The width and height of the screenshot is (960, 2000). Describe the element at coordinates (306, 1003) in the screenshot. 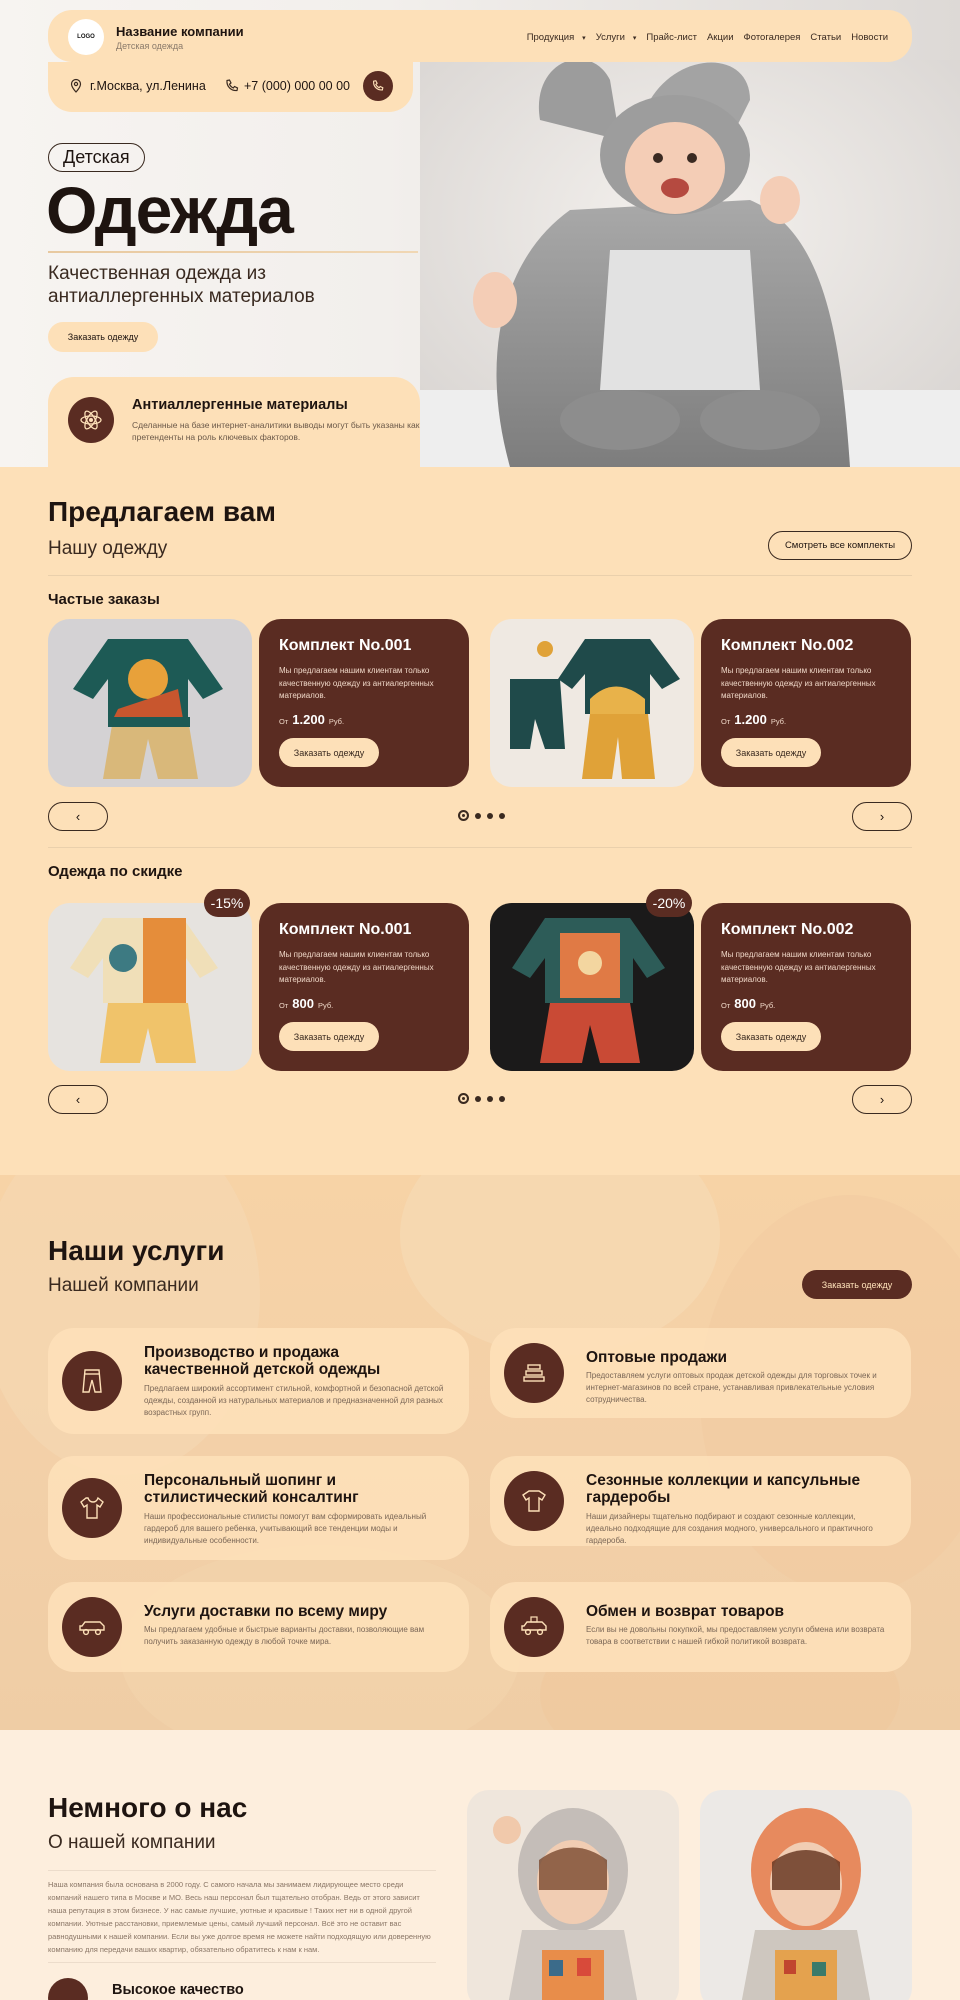

I see `product-price: От 800 Руб.` at that location.